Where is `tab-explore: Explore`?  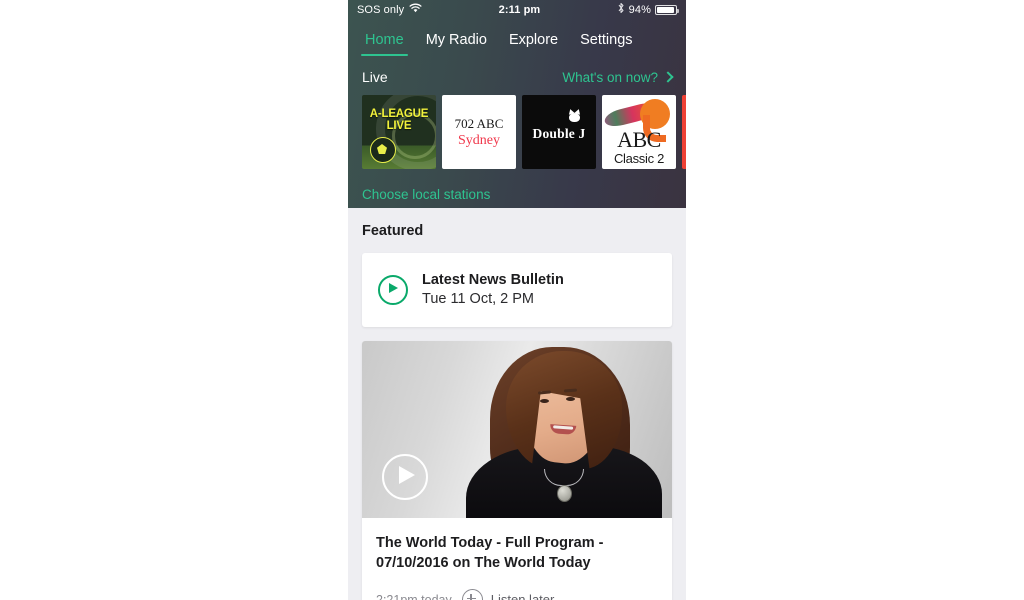
tab-explore: Explore is located at coordinates (533, 44).